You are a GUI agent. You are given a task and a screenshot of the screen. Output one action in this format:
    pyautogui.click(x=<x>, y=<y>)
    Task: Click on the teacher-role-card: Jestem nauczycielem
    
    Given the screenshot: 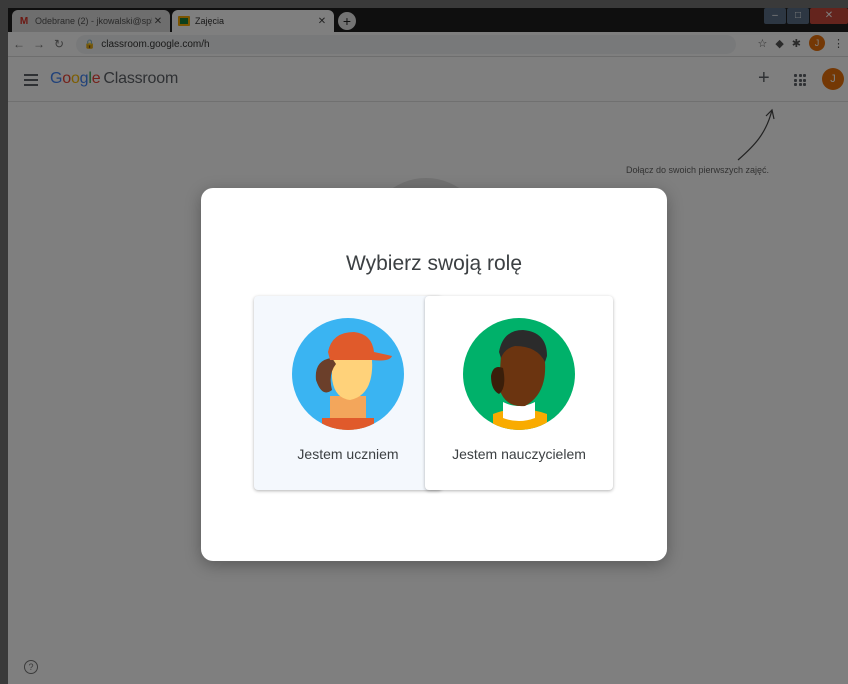 What is the action you would take?
    pyautogui.click(x=519, y=393)
    